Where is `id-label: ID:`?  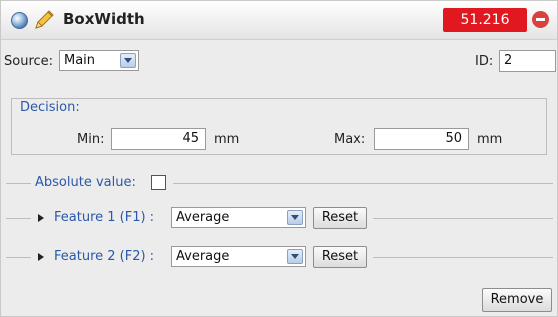 id-label: ID: is located at coordinates (484, 61).